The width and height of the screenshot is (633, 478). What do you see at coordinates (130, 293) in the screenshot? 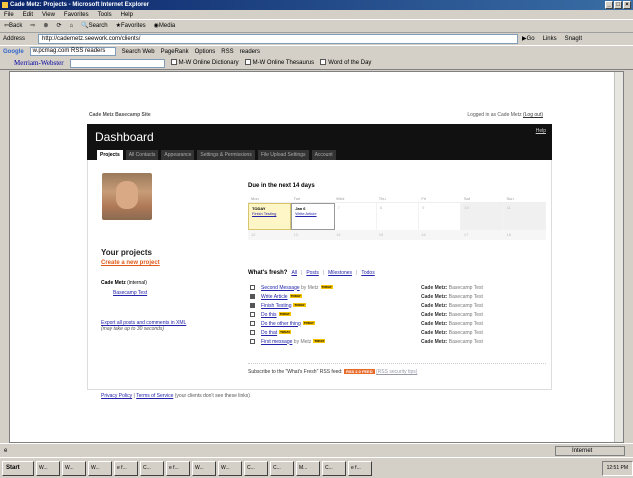
I see `project-link-basecamp-test: Basecamp Test` at bounding box center [130, 293].